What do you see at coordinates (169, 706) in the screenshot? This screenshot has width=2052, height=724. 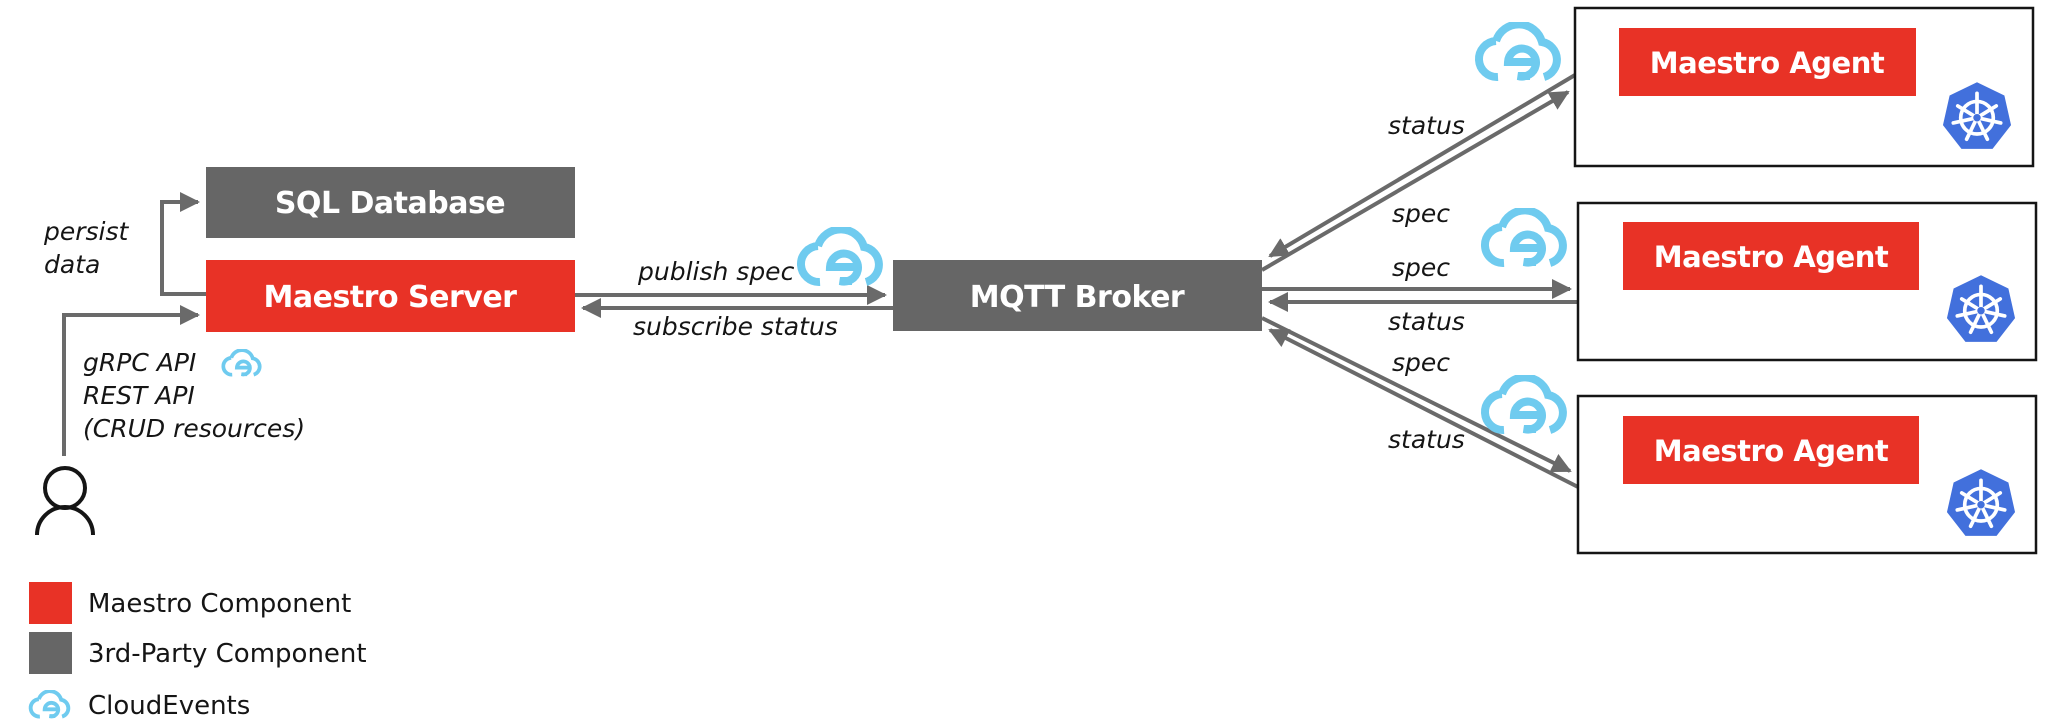 I see `legend-label-cloudevents: CloudEvents` at bounding box center [169, 706].